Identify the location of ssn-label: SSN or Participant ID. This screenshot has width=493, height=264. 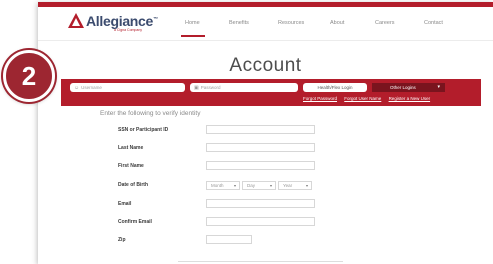
(143, 130).